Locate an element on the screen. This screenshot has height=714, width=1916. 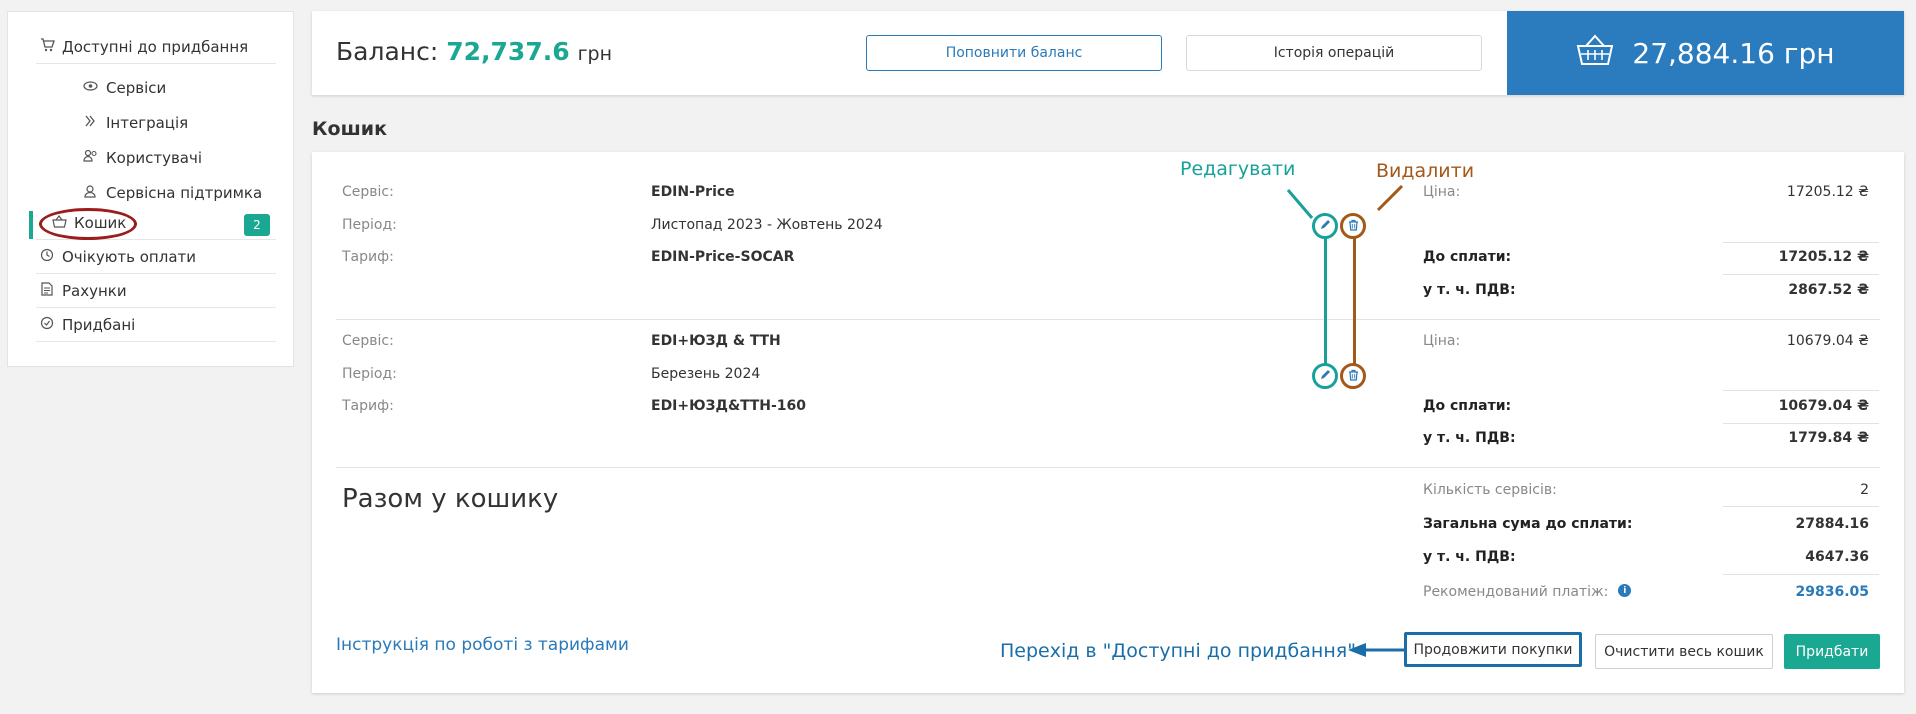
sidebar-item-label: Очікують оплати is located at coordinates (129, 257).